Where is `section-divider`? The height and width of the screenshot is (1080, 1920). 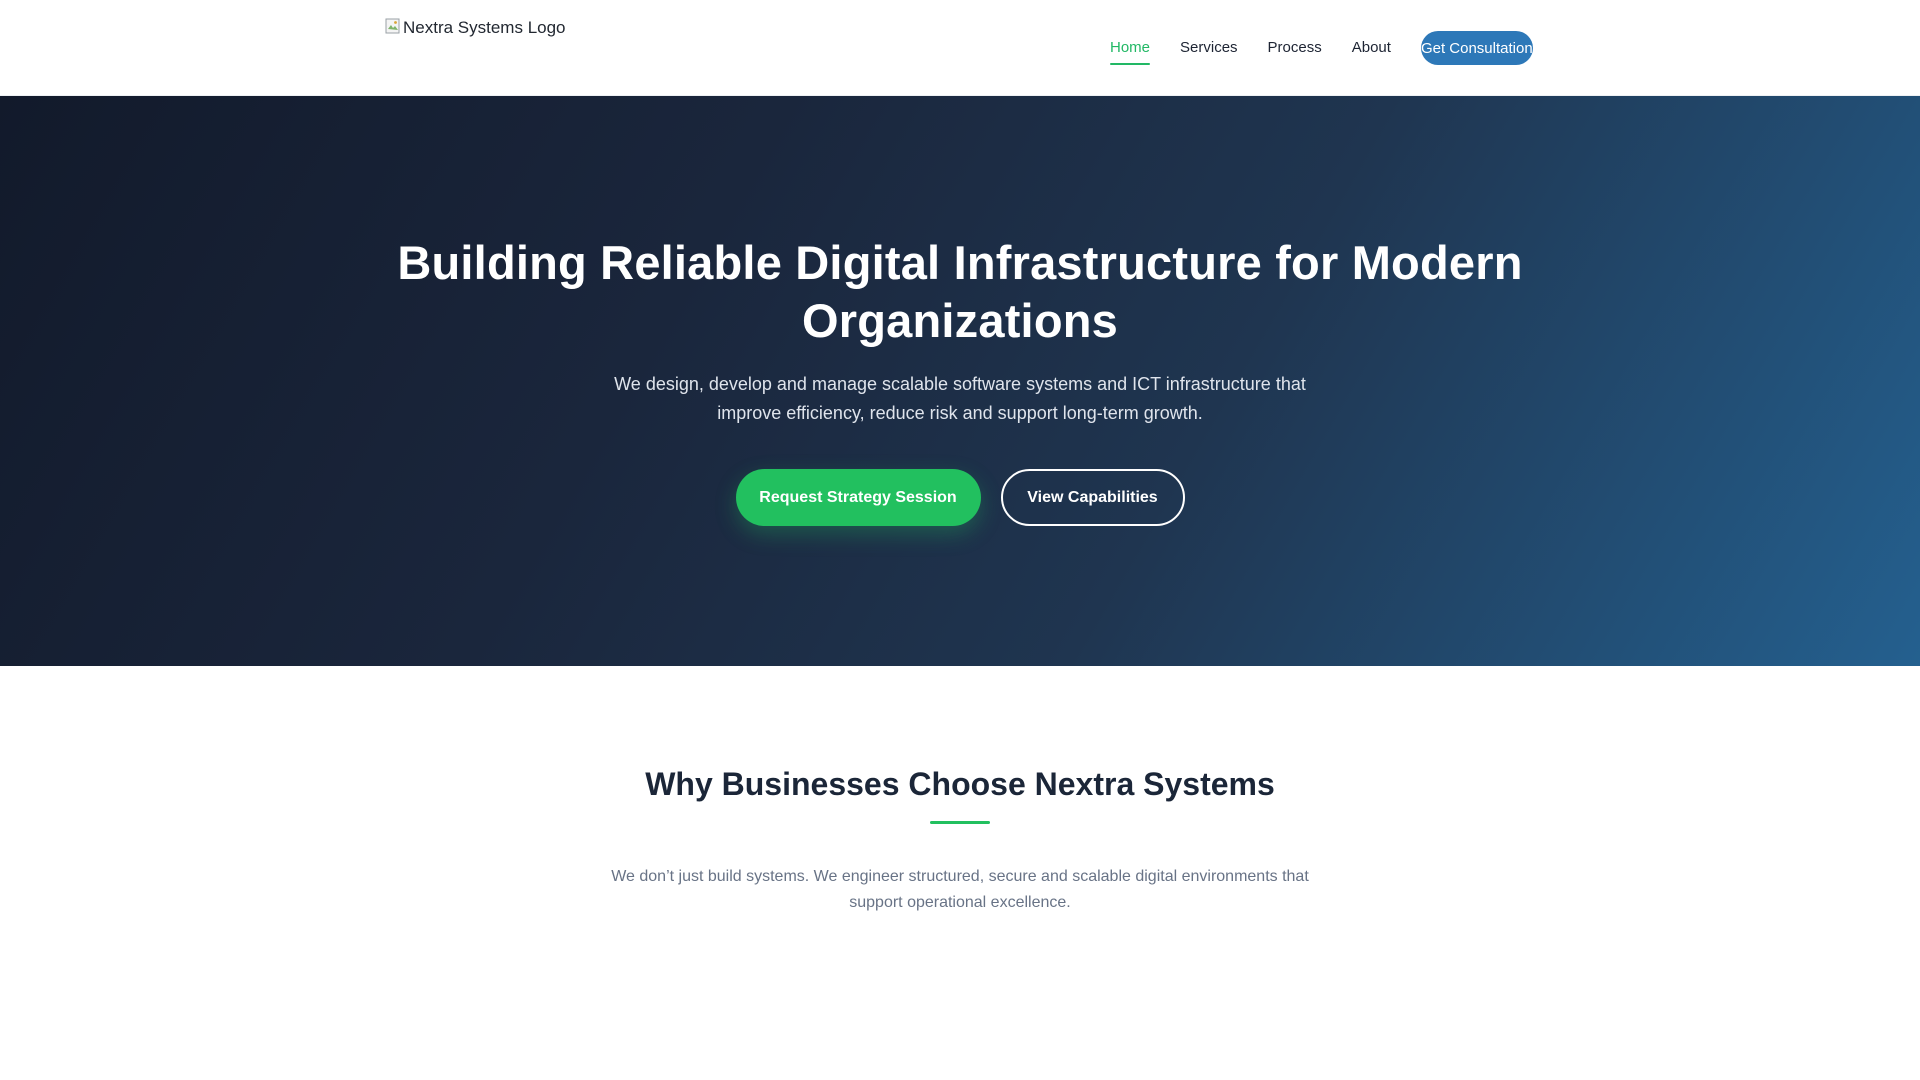
section-divider is located at coordinates (960, 822).